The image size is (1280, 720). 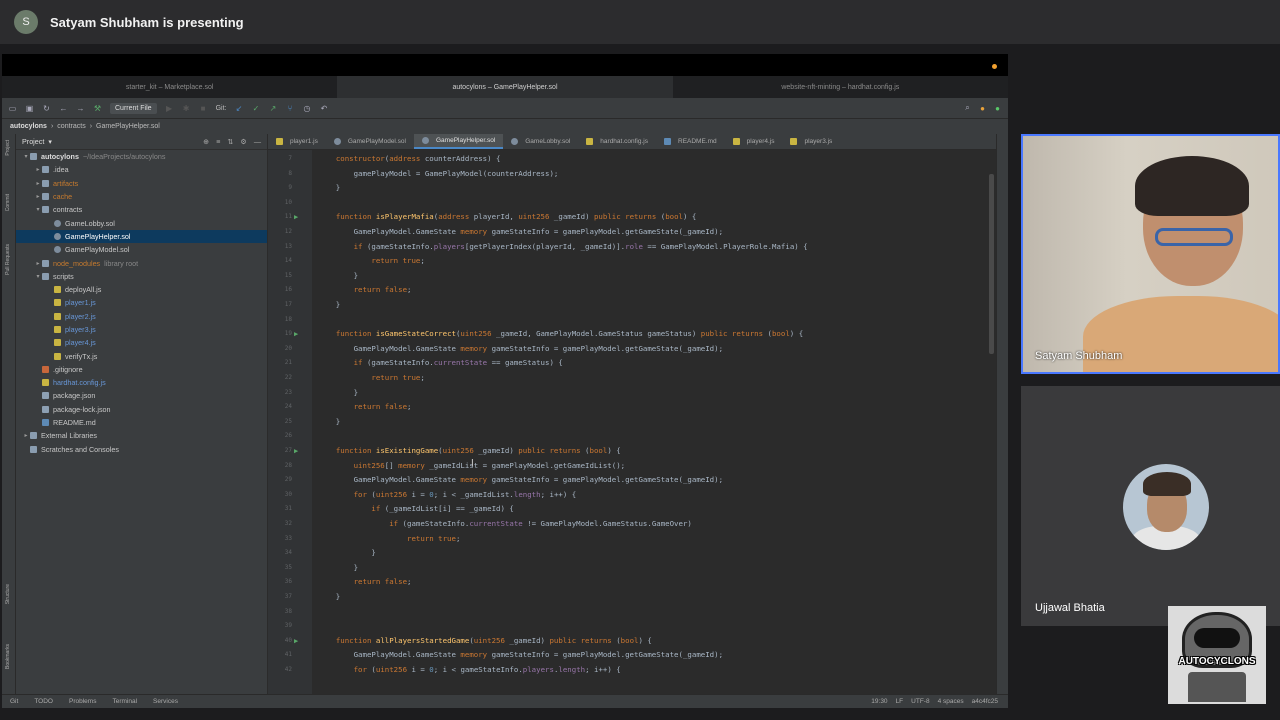 What do you see at coordinates (289, 108) in the screenshot?
I see `git-branch-icon: ⑂` at bounding box center [289, 108].